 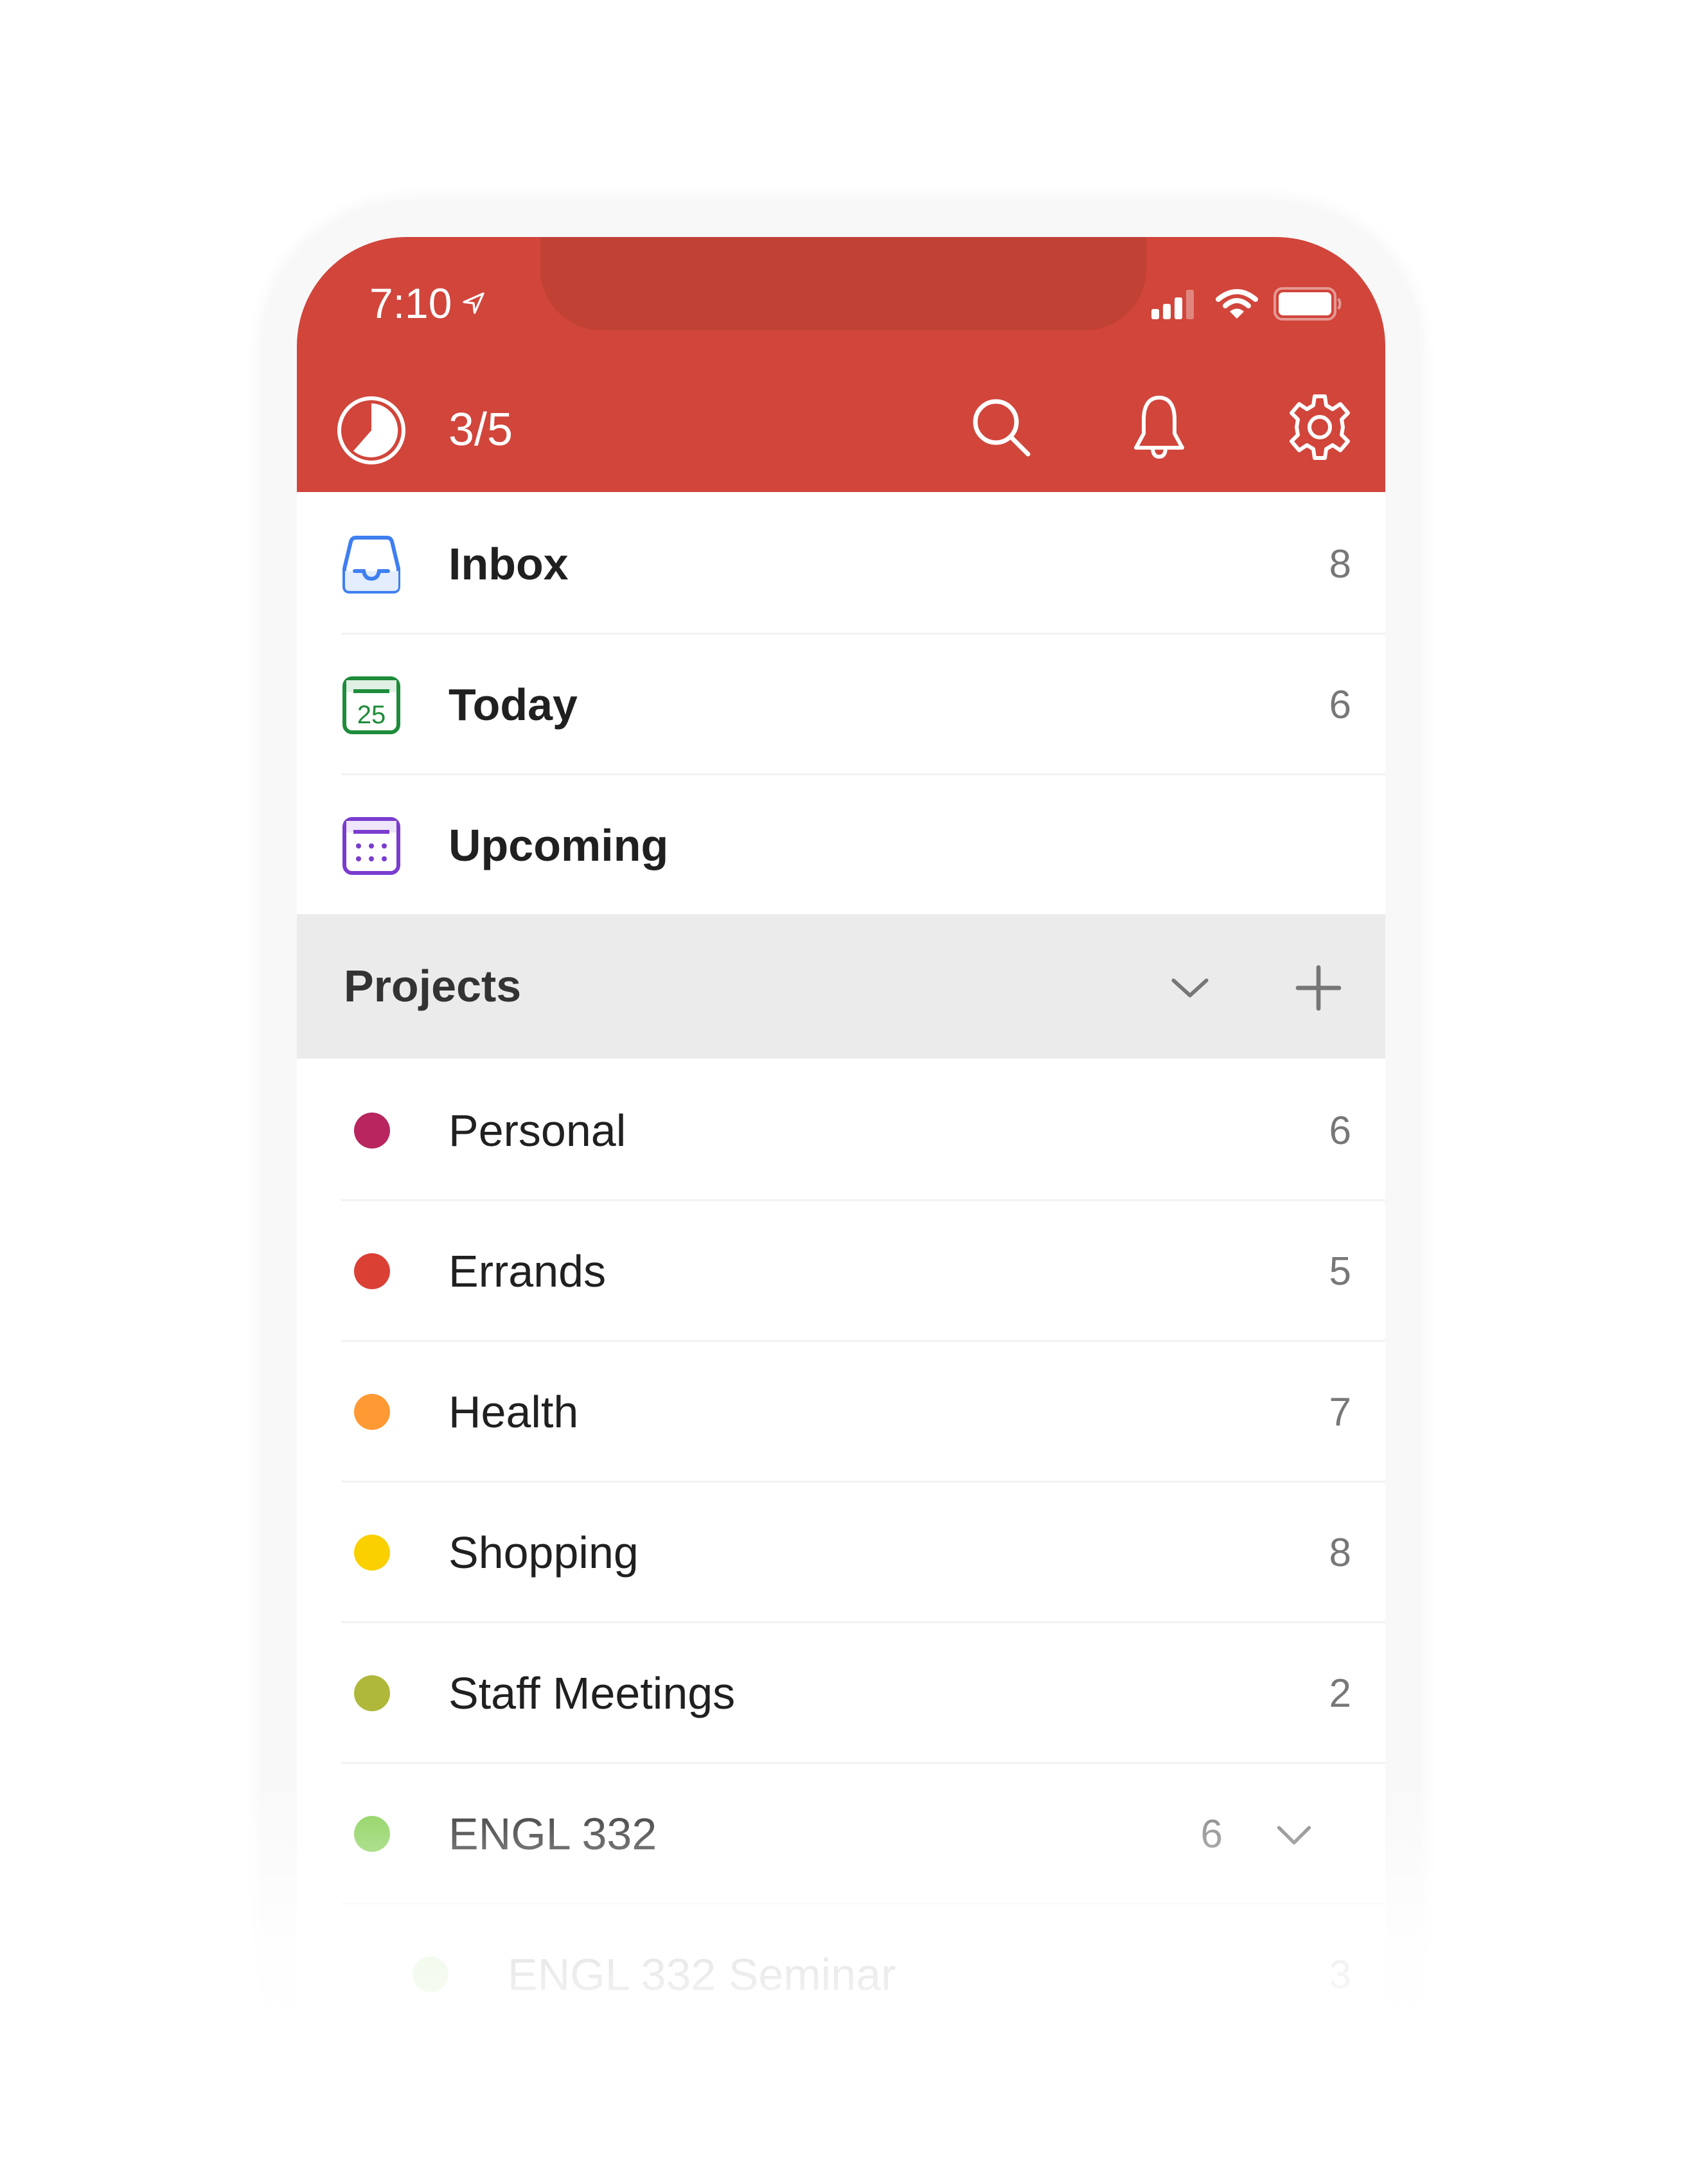 I want to click on nav-item-inbox: Inbox 8, so click(x=841, y=564).